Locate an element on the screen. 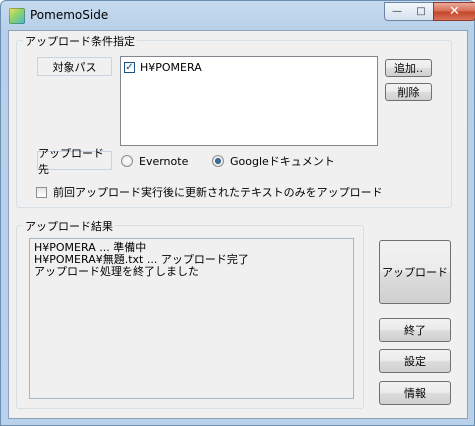 The width and height of the screenshot is (475, 426). radio-evernote: Evernote is located at coordinates (154, 161).